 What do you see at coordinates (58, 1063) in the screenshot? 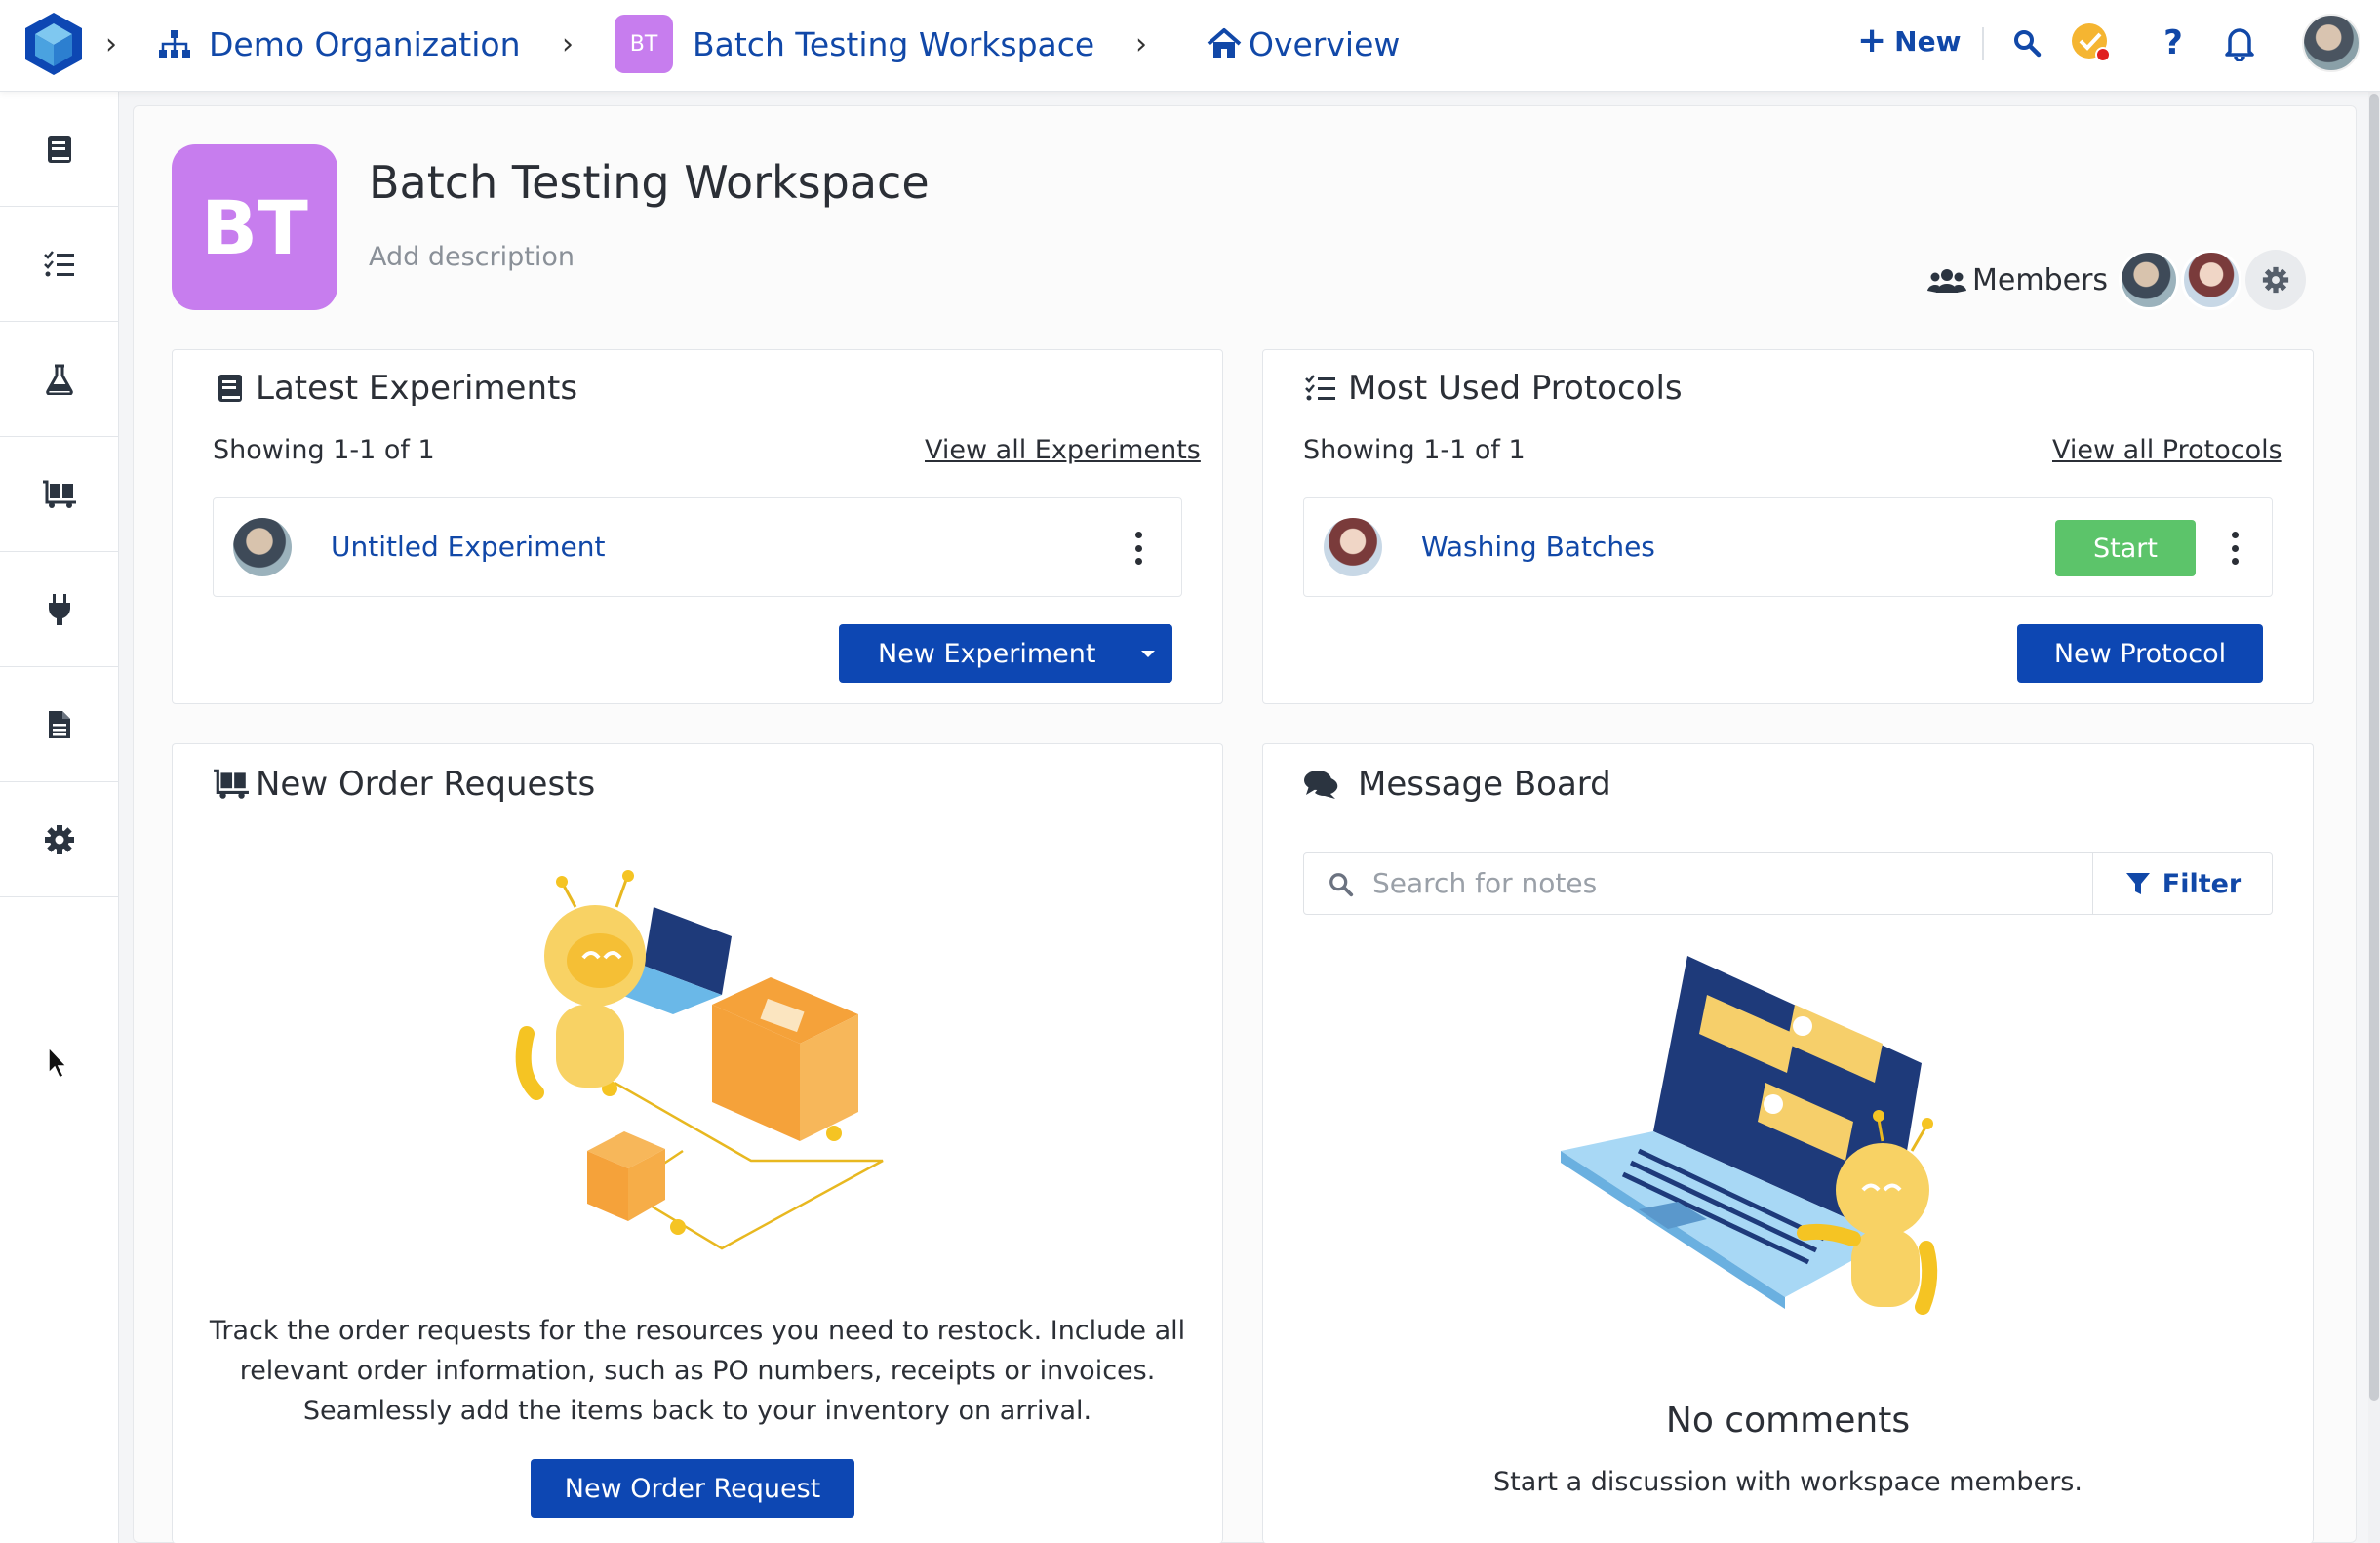
I see `mouse-cursor-icon` at bounding box center [58, 1063].